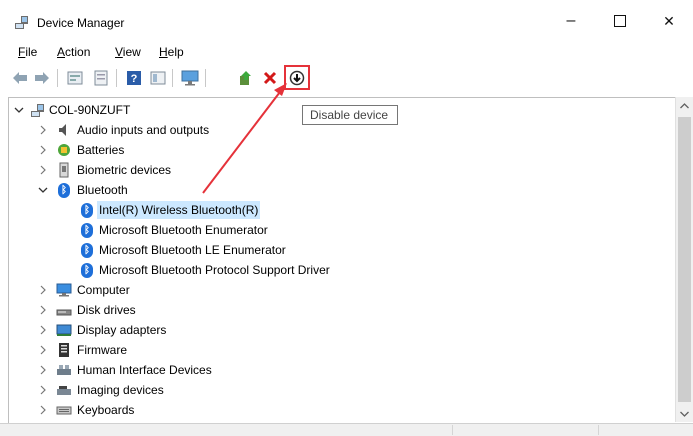 The height and width of the screenshot is (436, 693). Describe the element at coordinates (64, 150) in the screenshot. I see `battery-icon` at that location.